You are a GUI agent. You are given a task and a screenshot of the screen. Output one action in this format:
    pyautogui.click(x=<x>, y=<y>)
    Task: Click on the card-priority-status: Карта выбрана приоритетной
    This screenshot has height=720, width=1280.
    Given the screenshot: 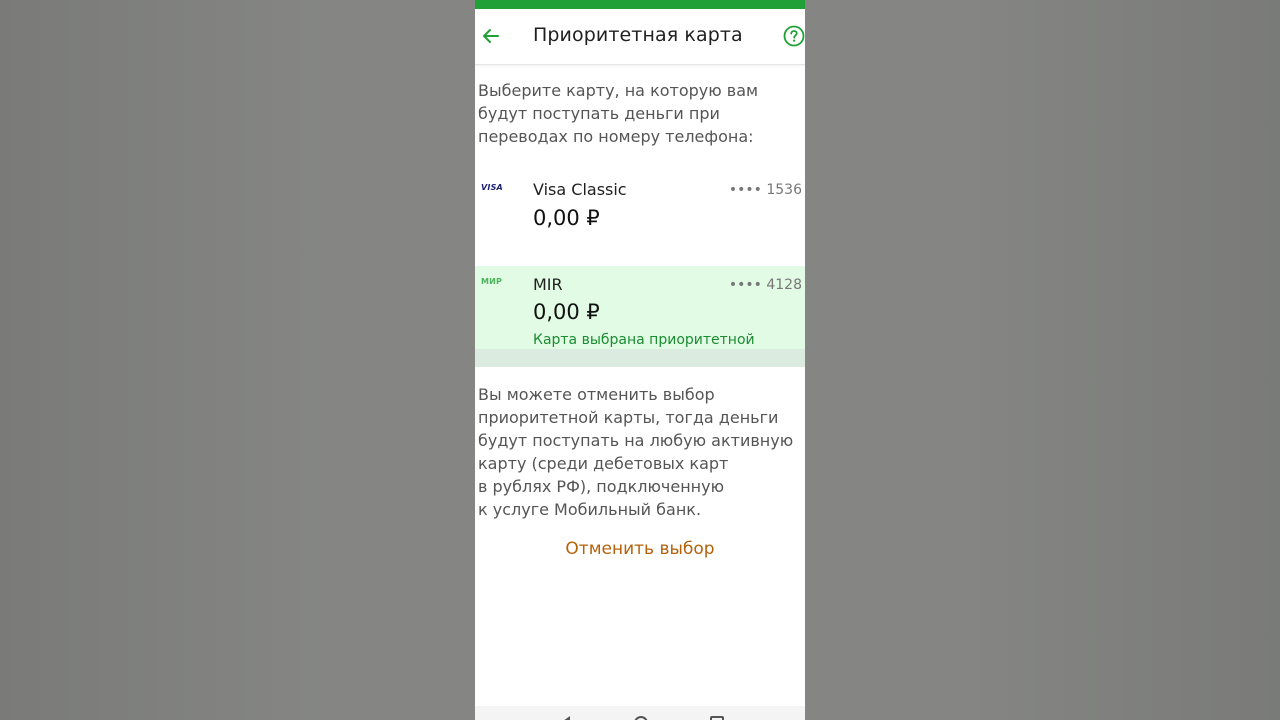 What is the action you would take?
    pyautogui.click(x=644, y=340)
    